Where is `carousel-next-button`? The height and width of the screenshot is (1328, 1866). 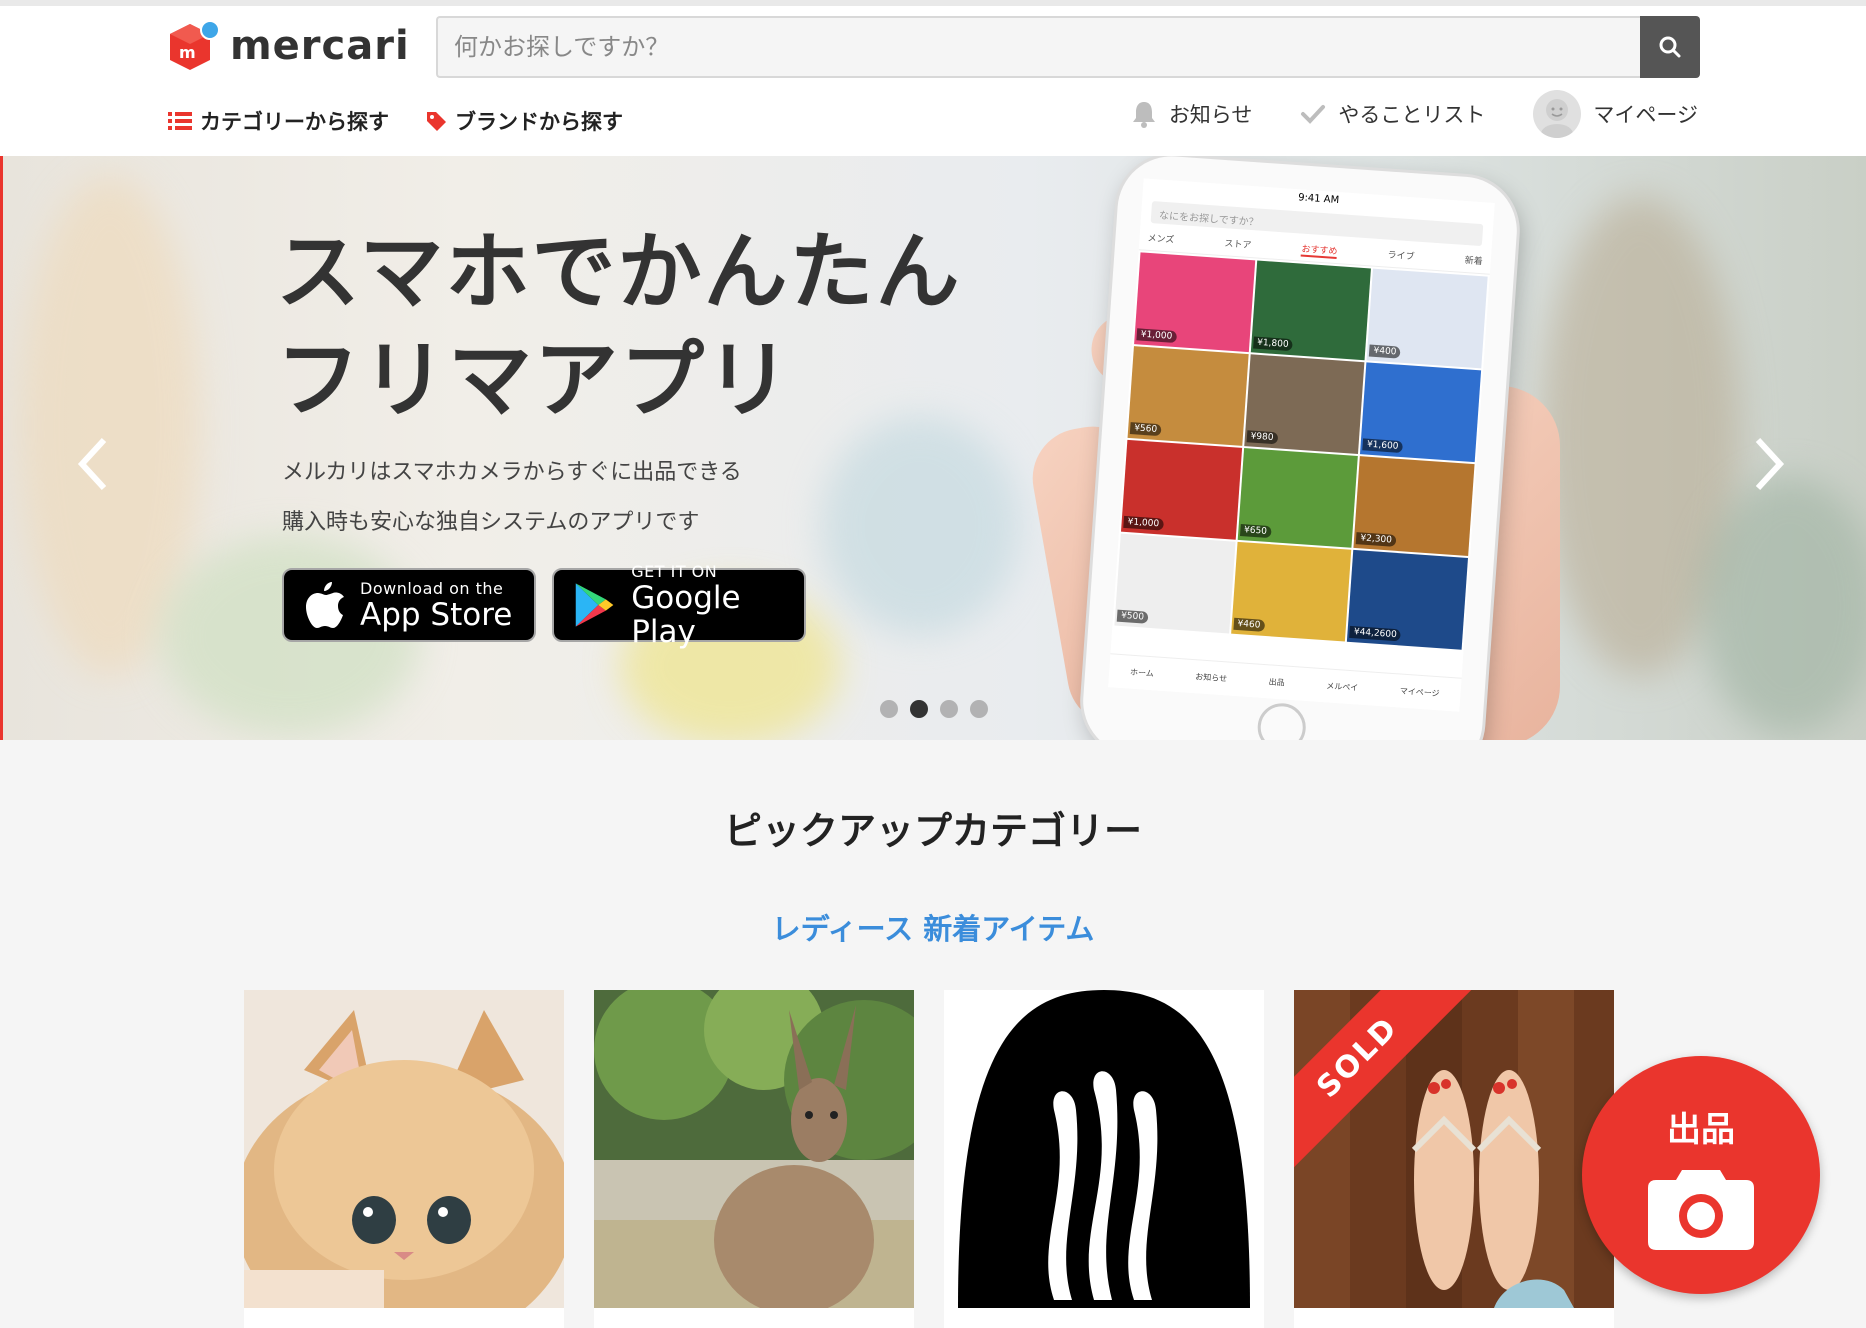
carousel-next-button is located at coordinates (1770, 464).